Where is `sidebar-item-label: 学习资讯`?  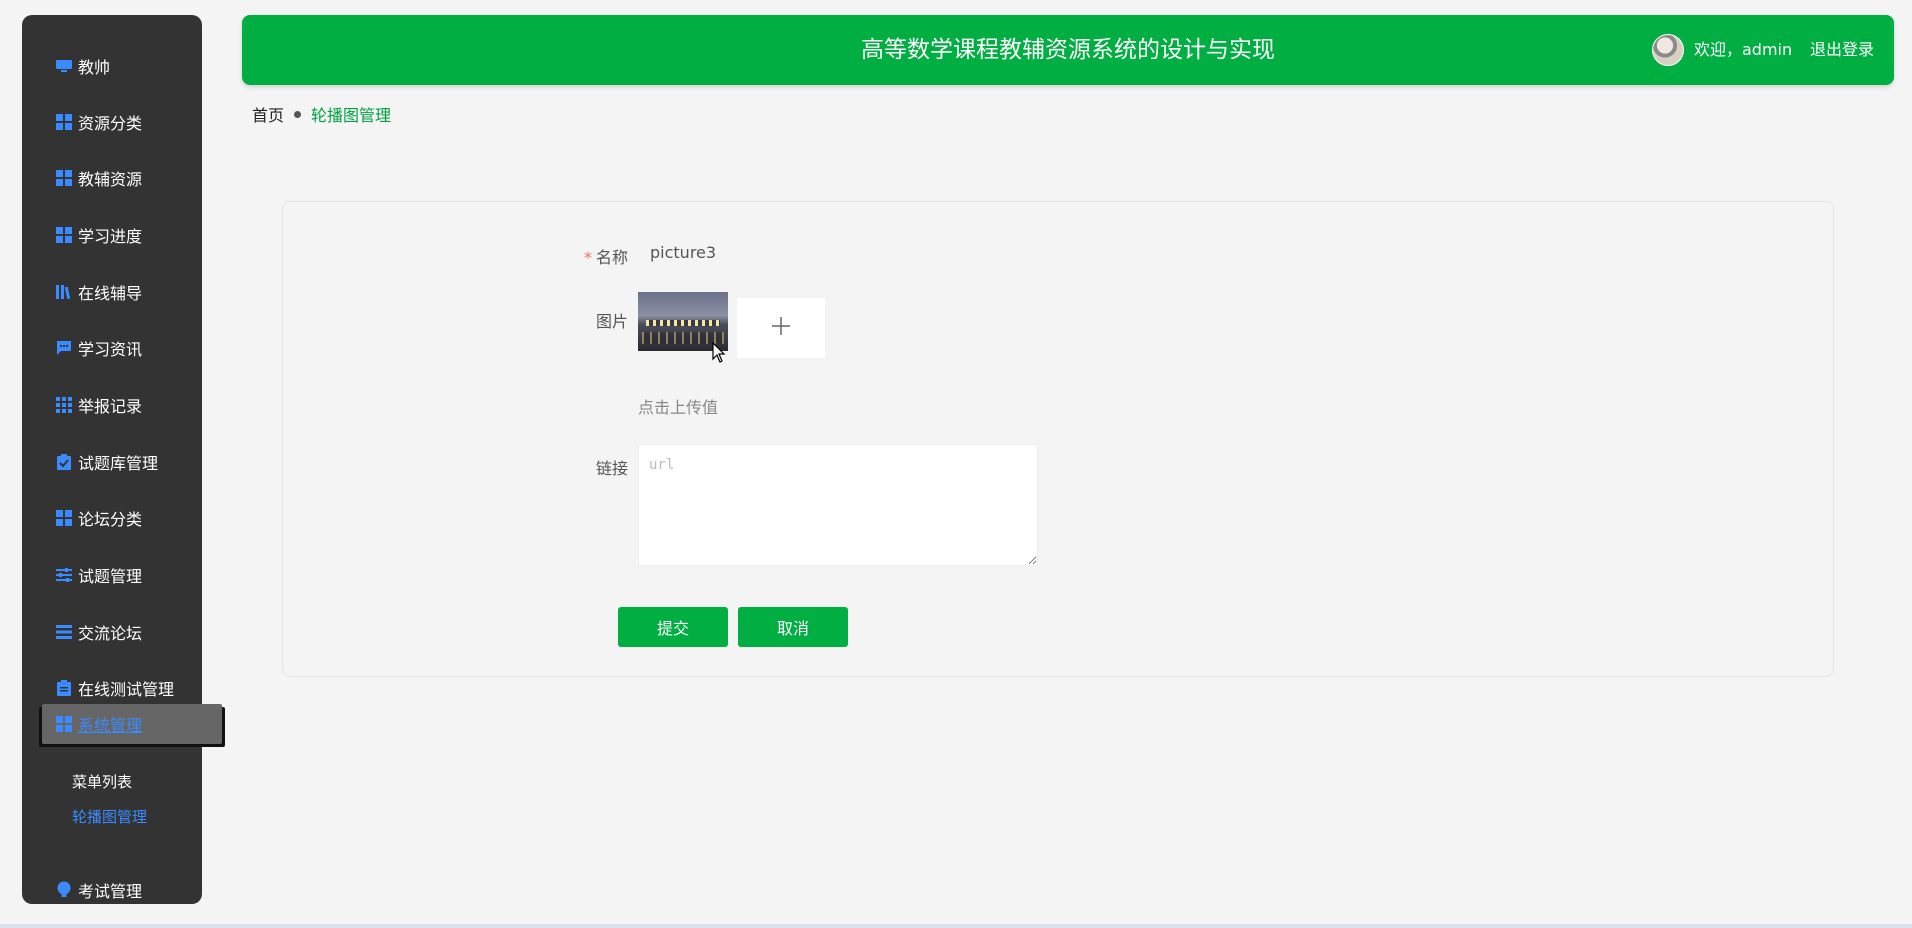
sidebar-item-label: 学习资讯 is located at coordinates (110, 349).